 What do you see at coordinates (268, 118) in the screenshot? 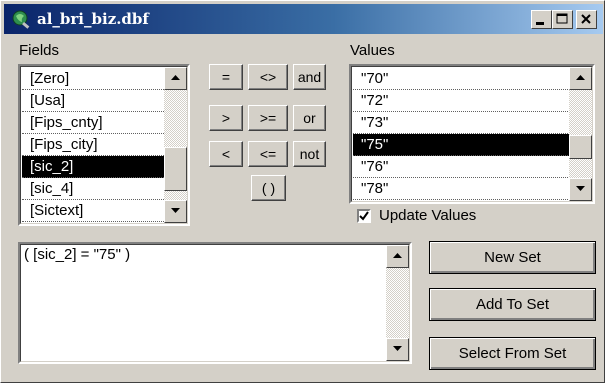
I see `greater-equal-button: >=` at bounding box center [268, 118].